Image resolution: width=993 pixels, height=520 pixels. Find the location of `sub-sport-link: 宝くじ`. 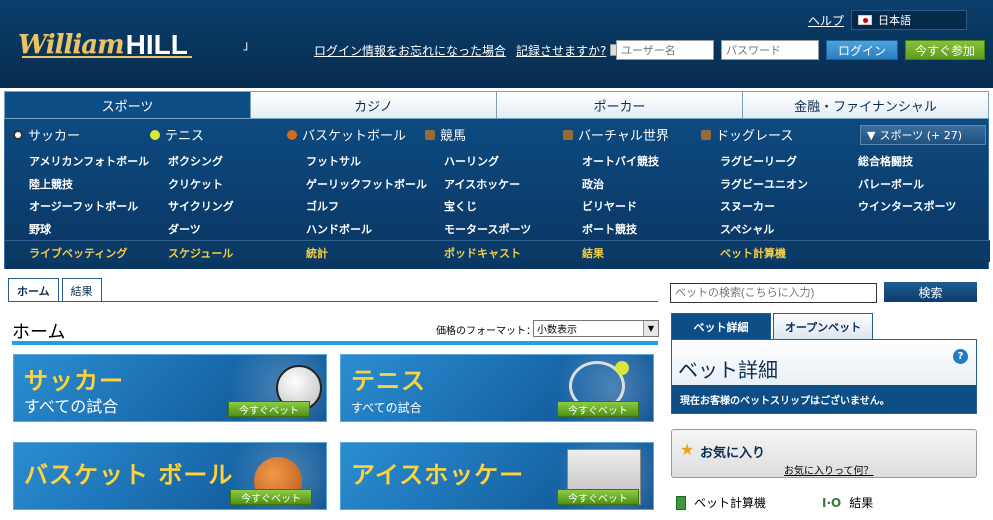

sub-sport-link: 宝くじ is located at coordinates (460, 206).